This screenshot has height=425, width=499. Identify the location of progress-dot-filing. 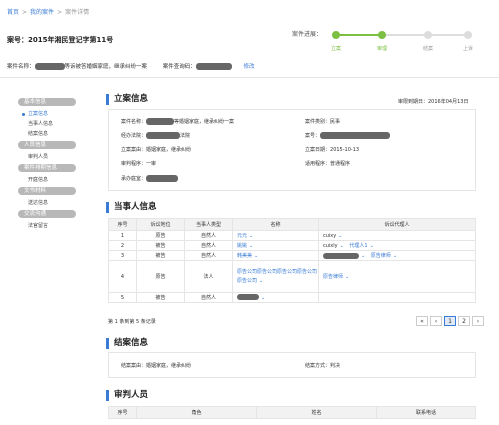
(336, 35).